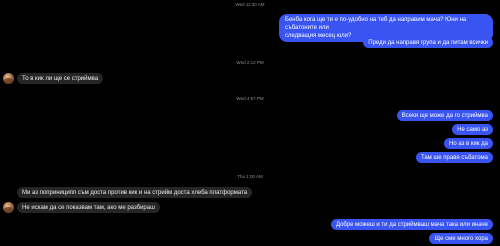  What do you see at coordinates (250, 62) in the screenshot?
I see `timestamp: Wed 2:12 PM` at bounding box center [250, 62].